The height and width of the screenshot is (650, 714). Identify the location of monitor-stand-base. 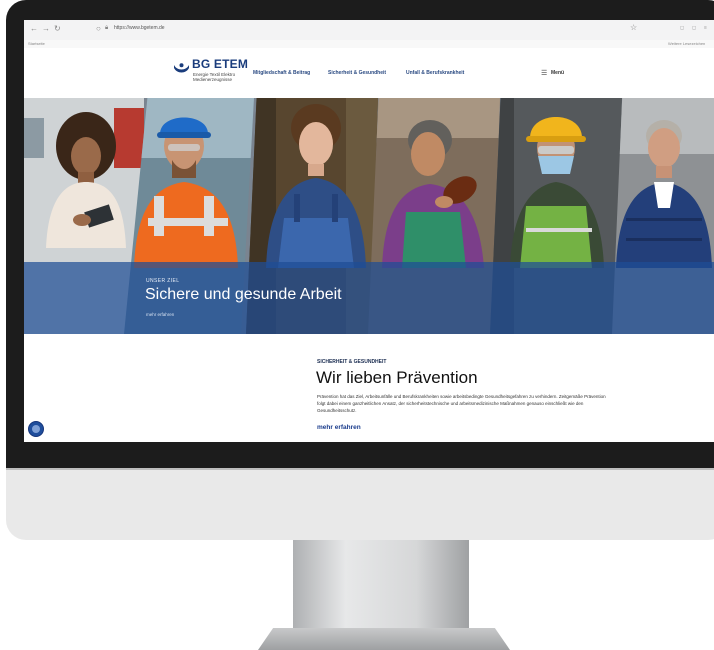
(384, 639).